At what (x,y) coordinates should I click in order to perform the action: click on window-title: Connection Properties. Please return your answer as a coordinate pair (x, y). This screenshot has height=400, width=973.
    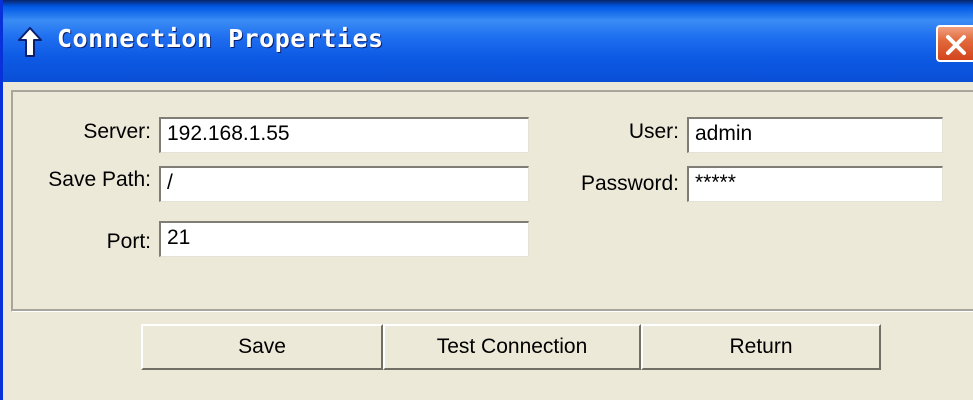
    Looking at the image, I should click on (220, 38).